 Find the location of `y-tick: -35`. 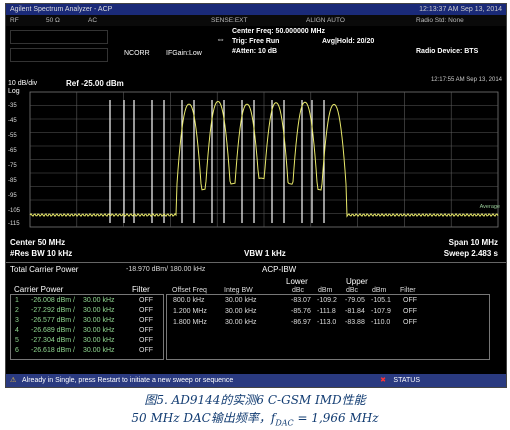

y-tick: -35 is located at coordinates (12, 106).